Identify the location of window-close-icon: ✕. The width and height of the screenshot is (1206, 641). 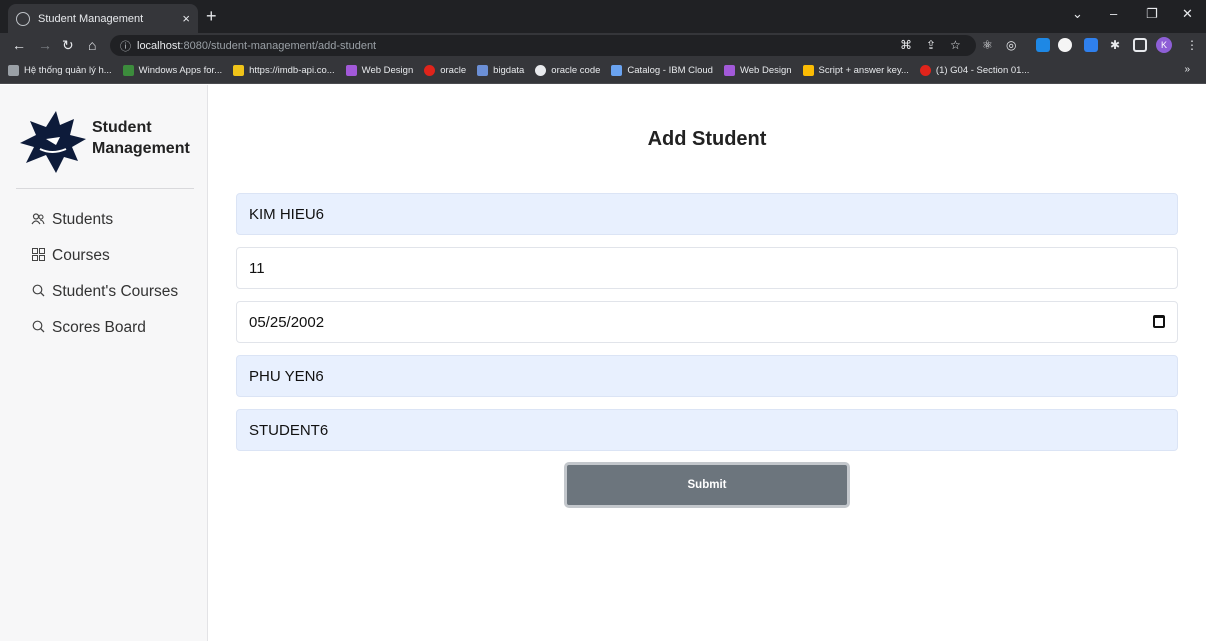
(1187, 14).